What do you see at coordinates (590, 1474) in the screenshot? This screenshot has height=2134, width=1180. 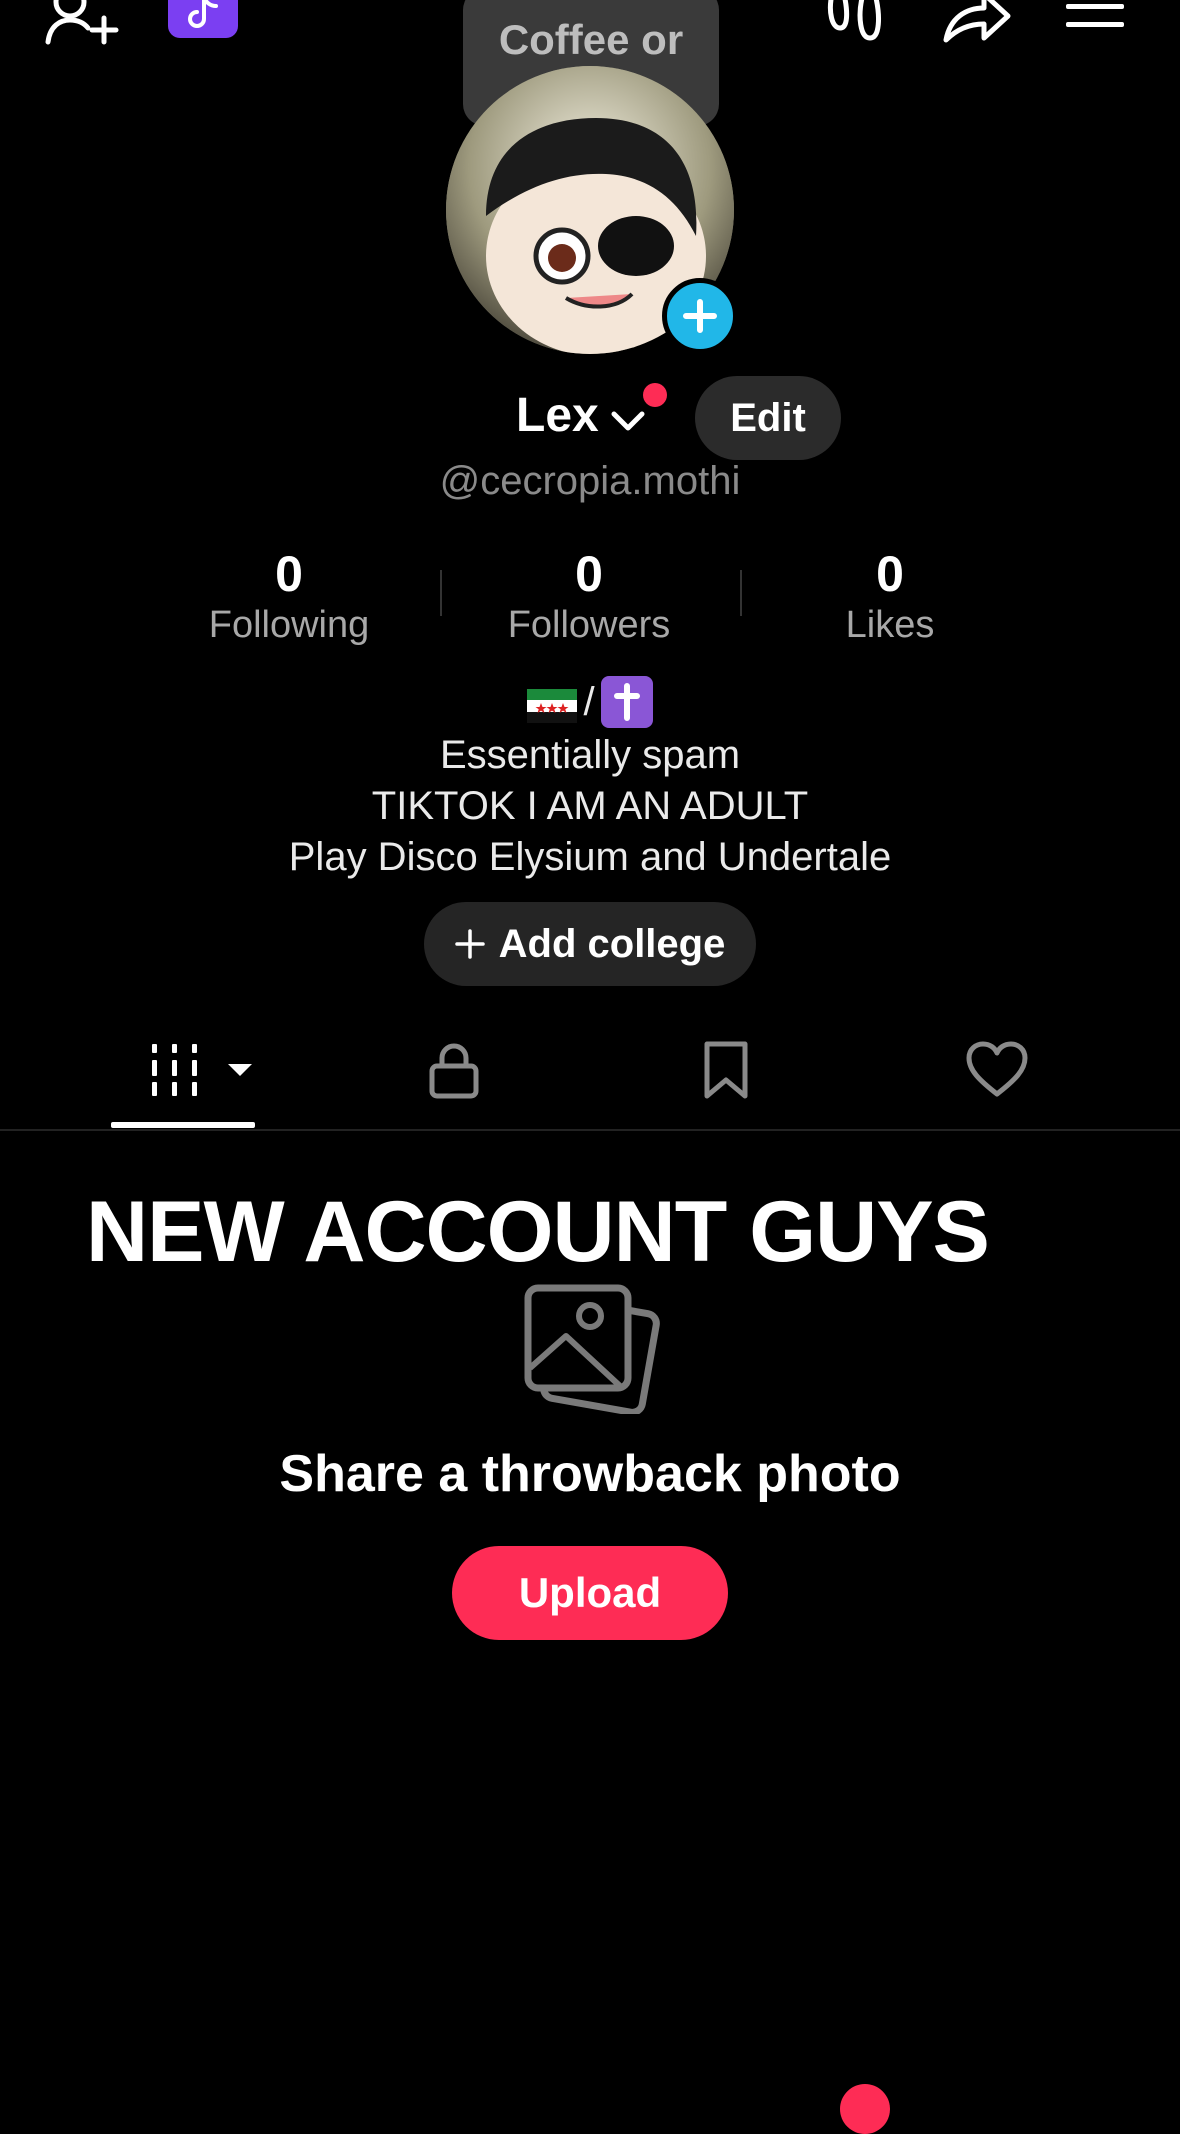 I see `empty-state-title: Share a throwback photo` at bounding box center [590, 1474].